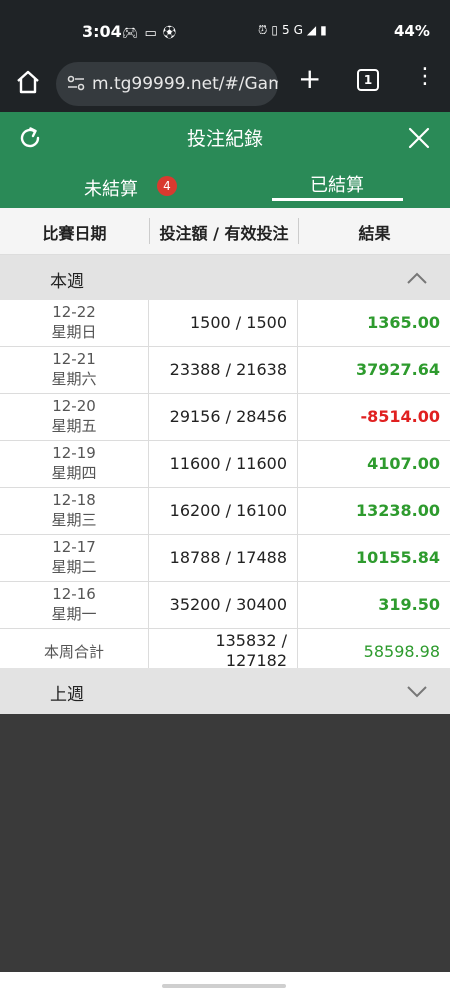 The width and height of the screenshot is (450, 1000). I want to click on result-cell: 13238.00, so click(397, 510).